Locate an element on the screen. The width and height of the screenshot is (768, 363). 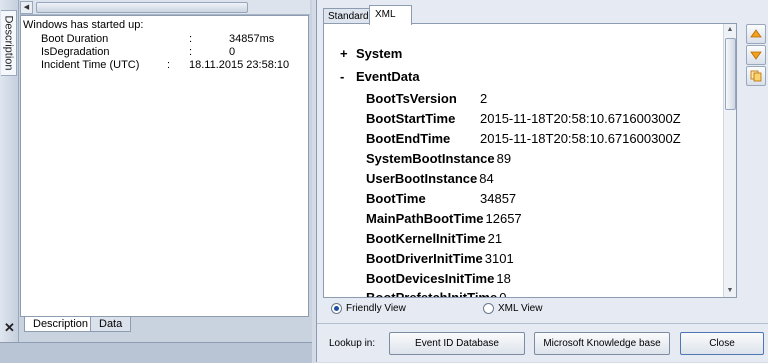
description-row-label: Boot Duration is located at coordinates (75, 39).